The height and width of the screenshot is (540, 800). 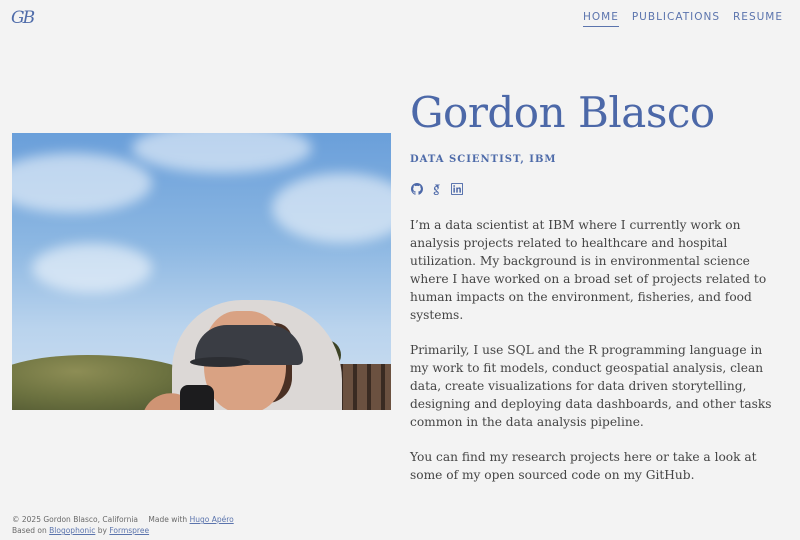 What do you see at coordinates (417, 189) in the screenshot?
I see `github-icon` at bounding box center [417, 189].